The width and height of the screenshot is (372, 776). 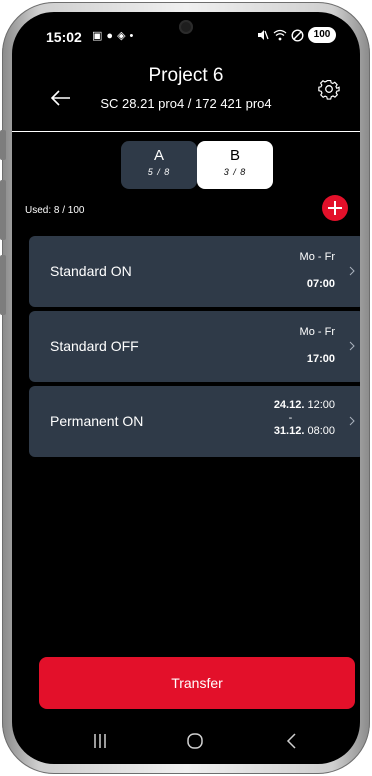 I want to click on program-start-time: 12:00, so click(x=321, y=405).